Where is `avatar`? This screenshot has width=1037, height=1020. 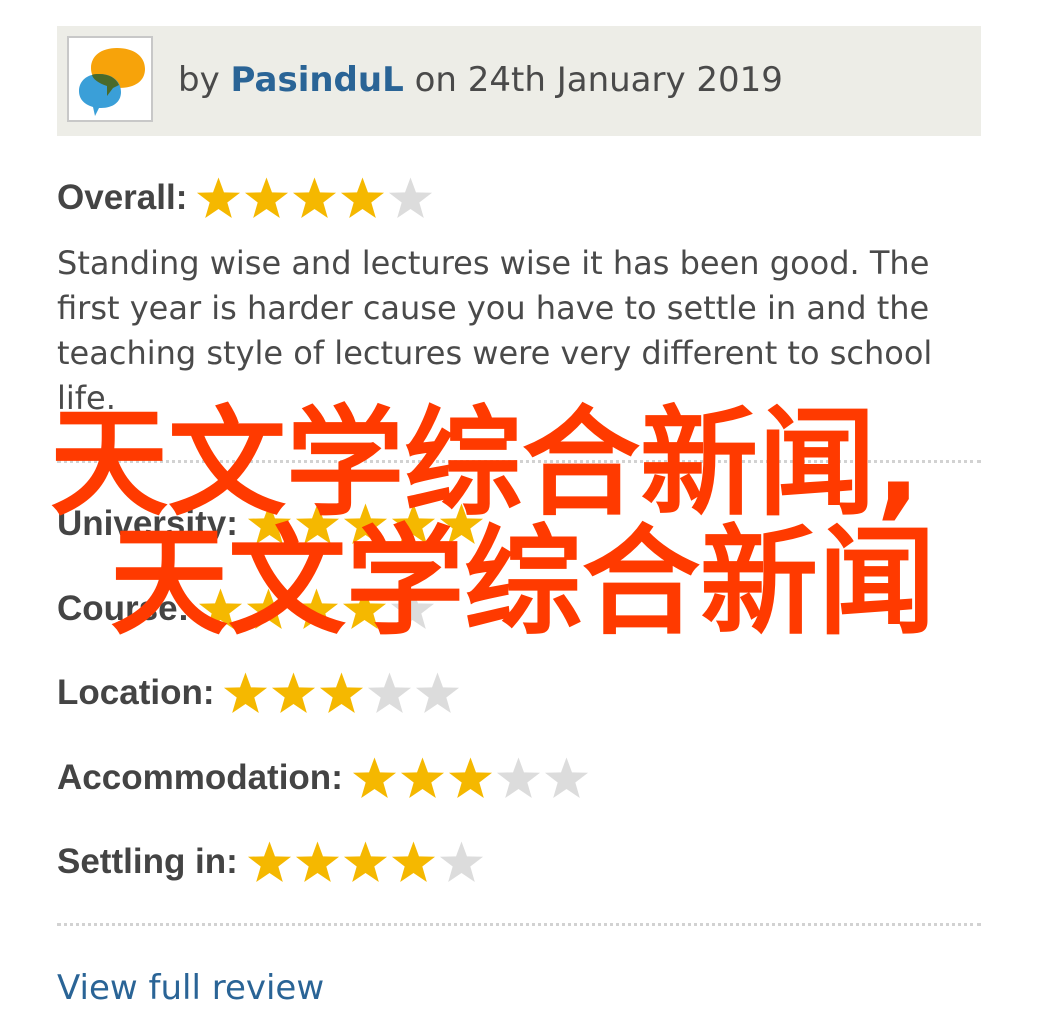 avatar is located at coordinates (110, 79).